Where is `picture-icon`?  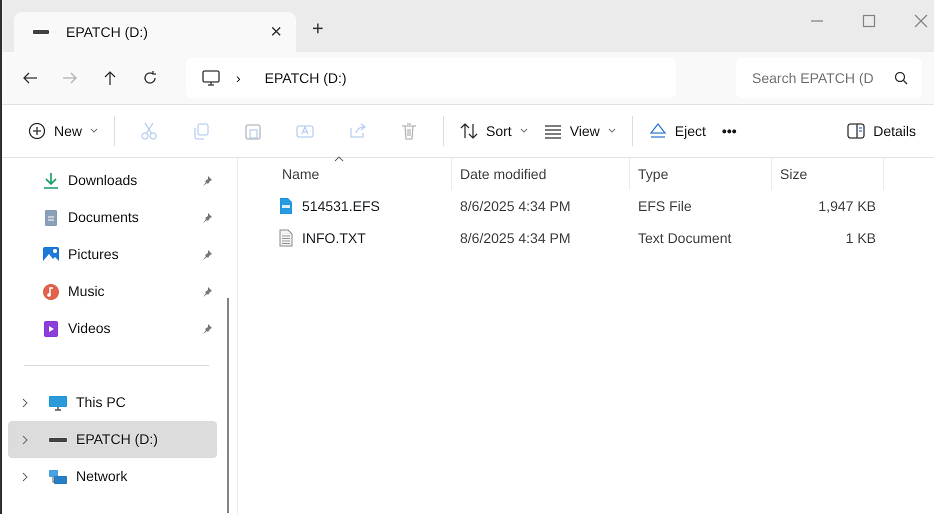 picture-icon is located at coordinates (51, 255).